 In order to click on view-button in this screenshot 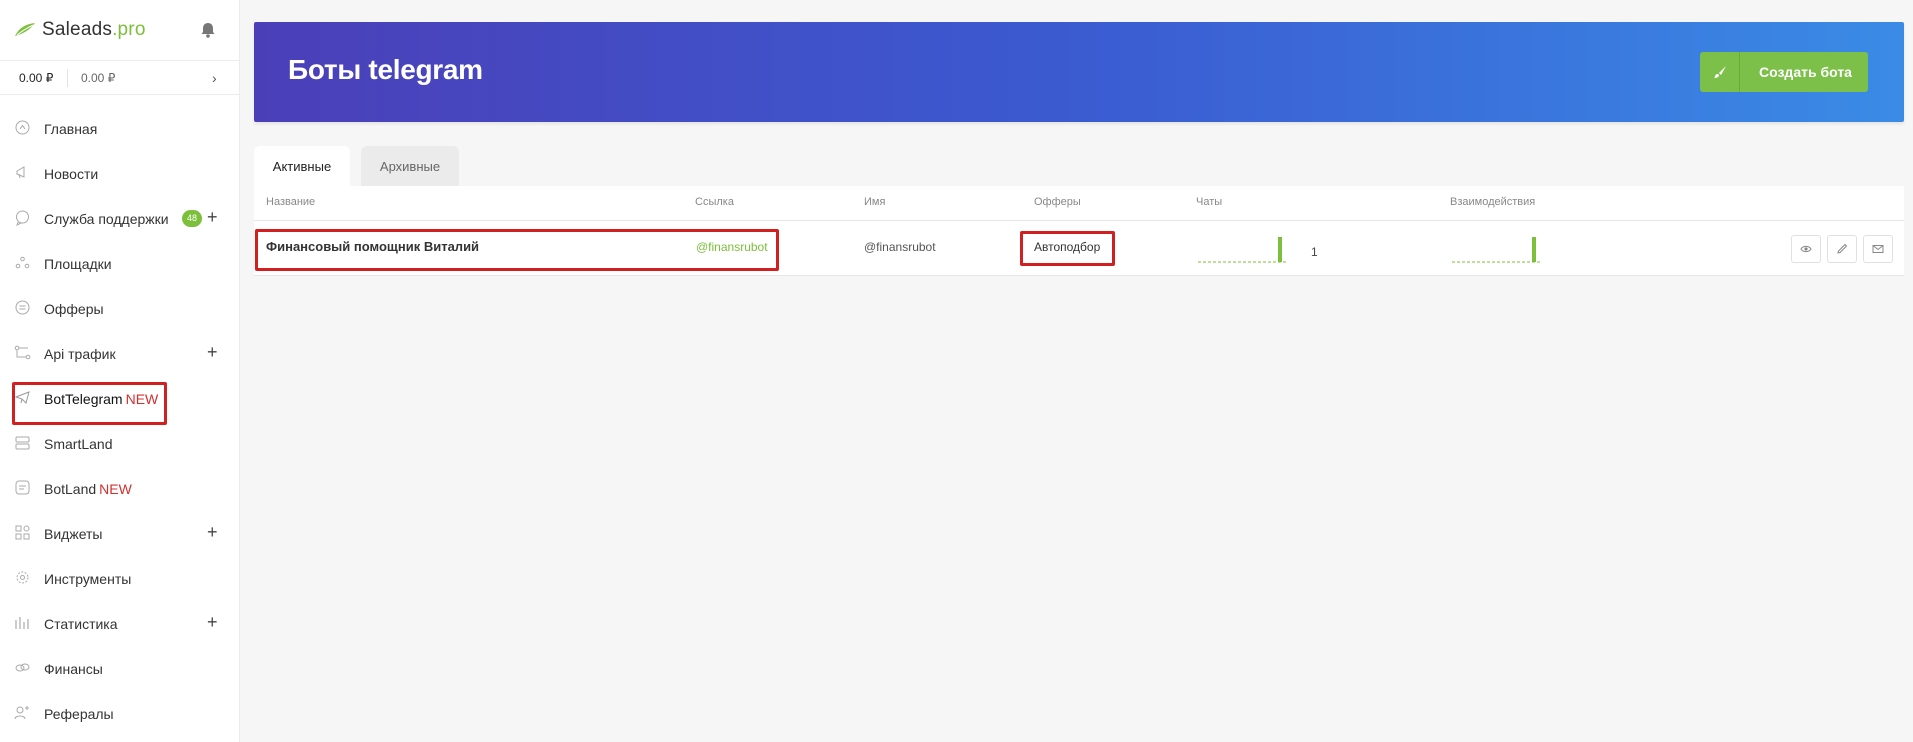, I will do `click(1806, 249)`.